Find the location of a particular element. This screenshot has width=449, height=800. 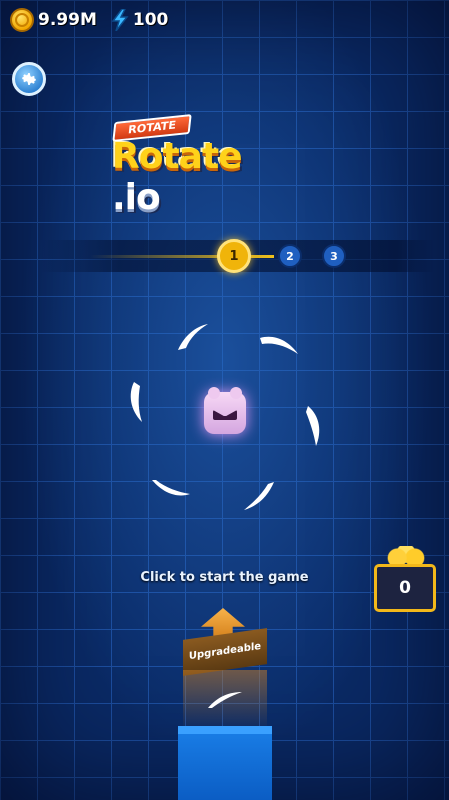

treasure-count: 0 is located at coordinates (405, 588).